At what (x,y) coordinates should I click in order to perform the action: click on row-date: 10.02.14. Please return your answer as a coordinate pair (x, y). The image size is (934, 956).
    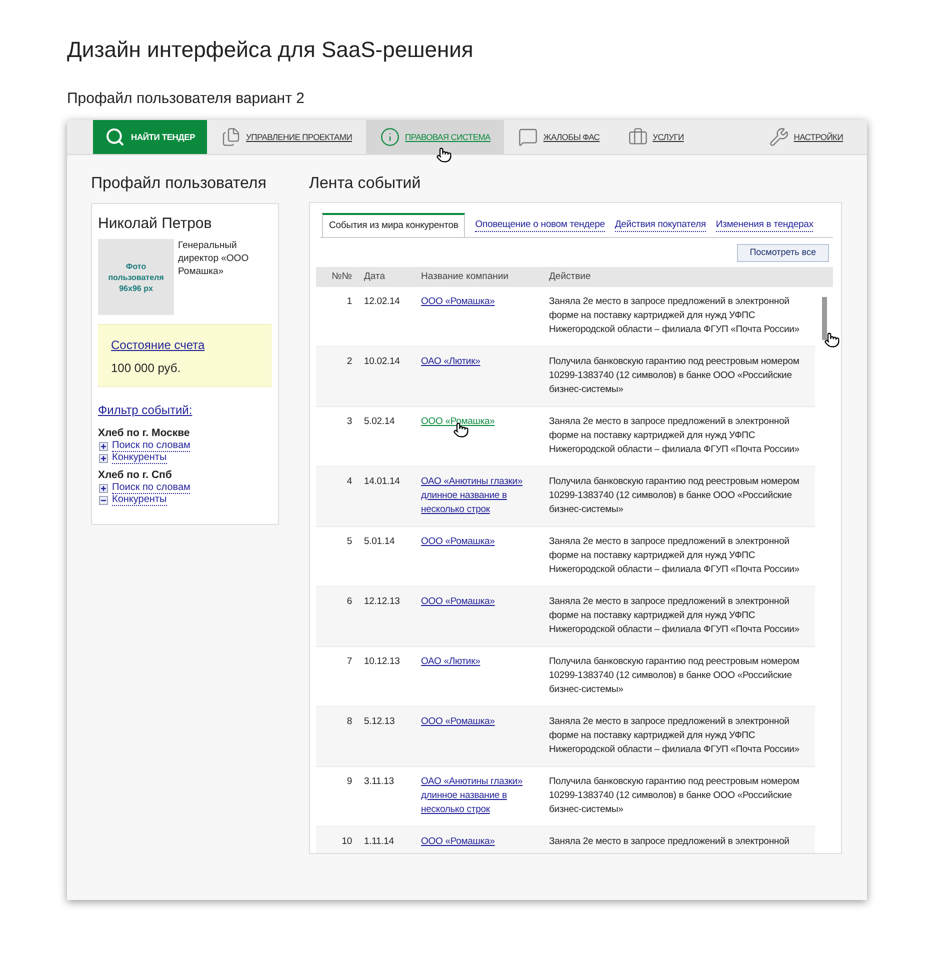
    Looking at the image, I should click on (382, 362).